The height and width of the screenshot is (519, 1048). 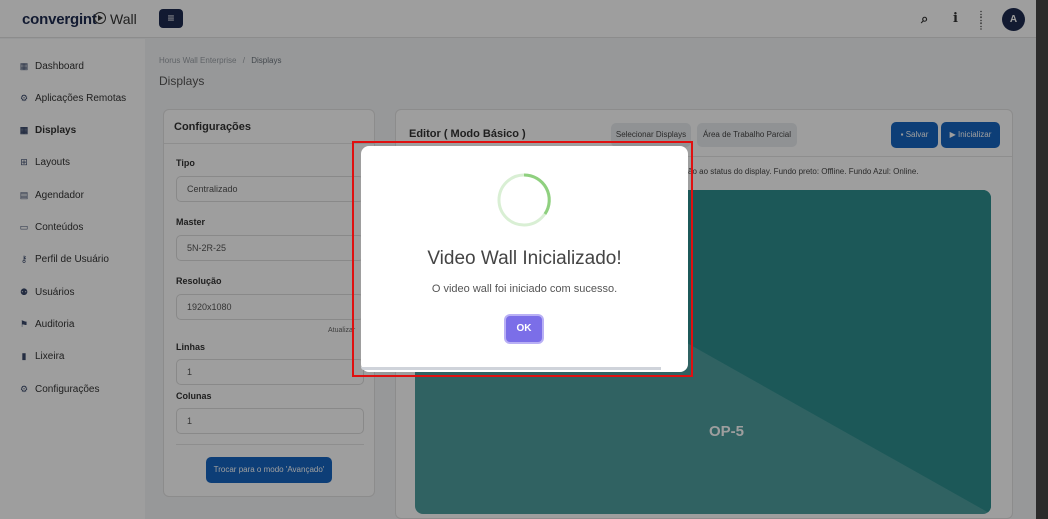 I want to click on dialog-timer-bar, so click(x=511, y=368).